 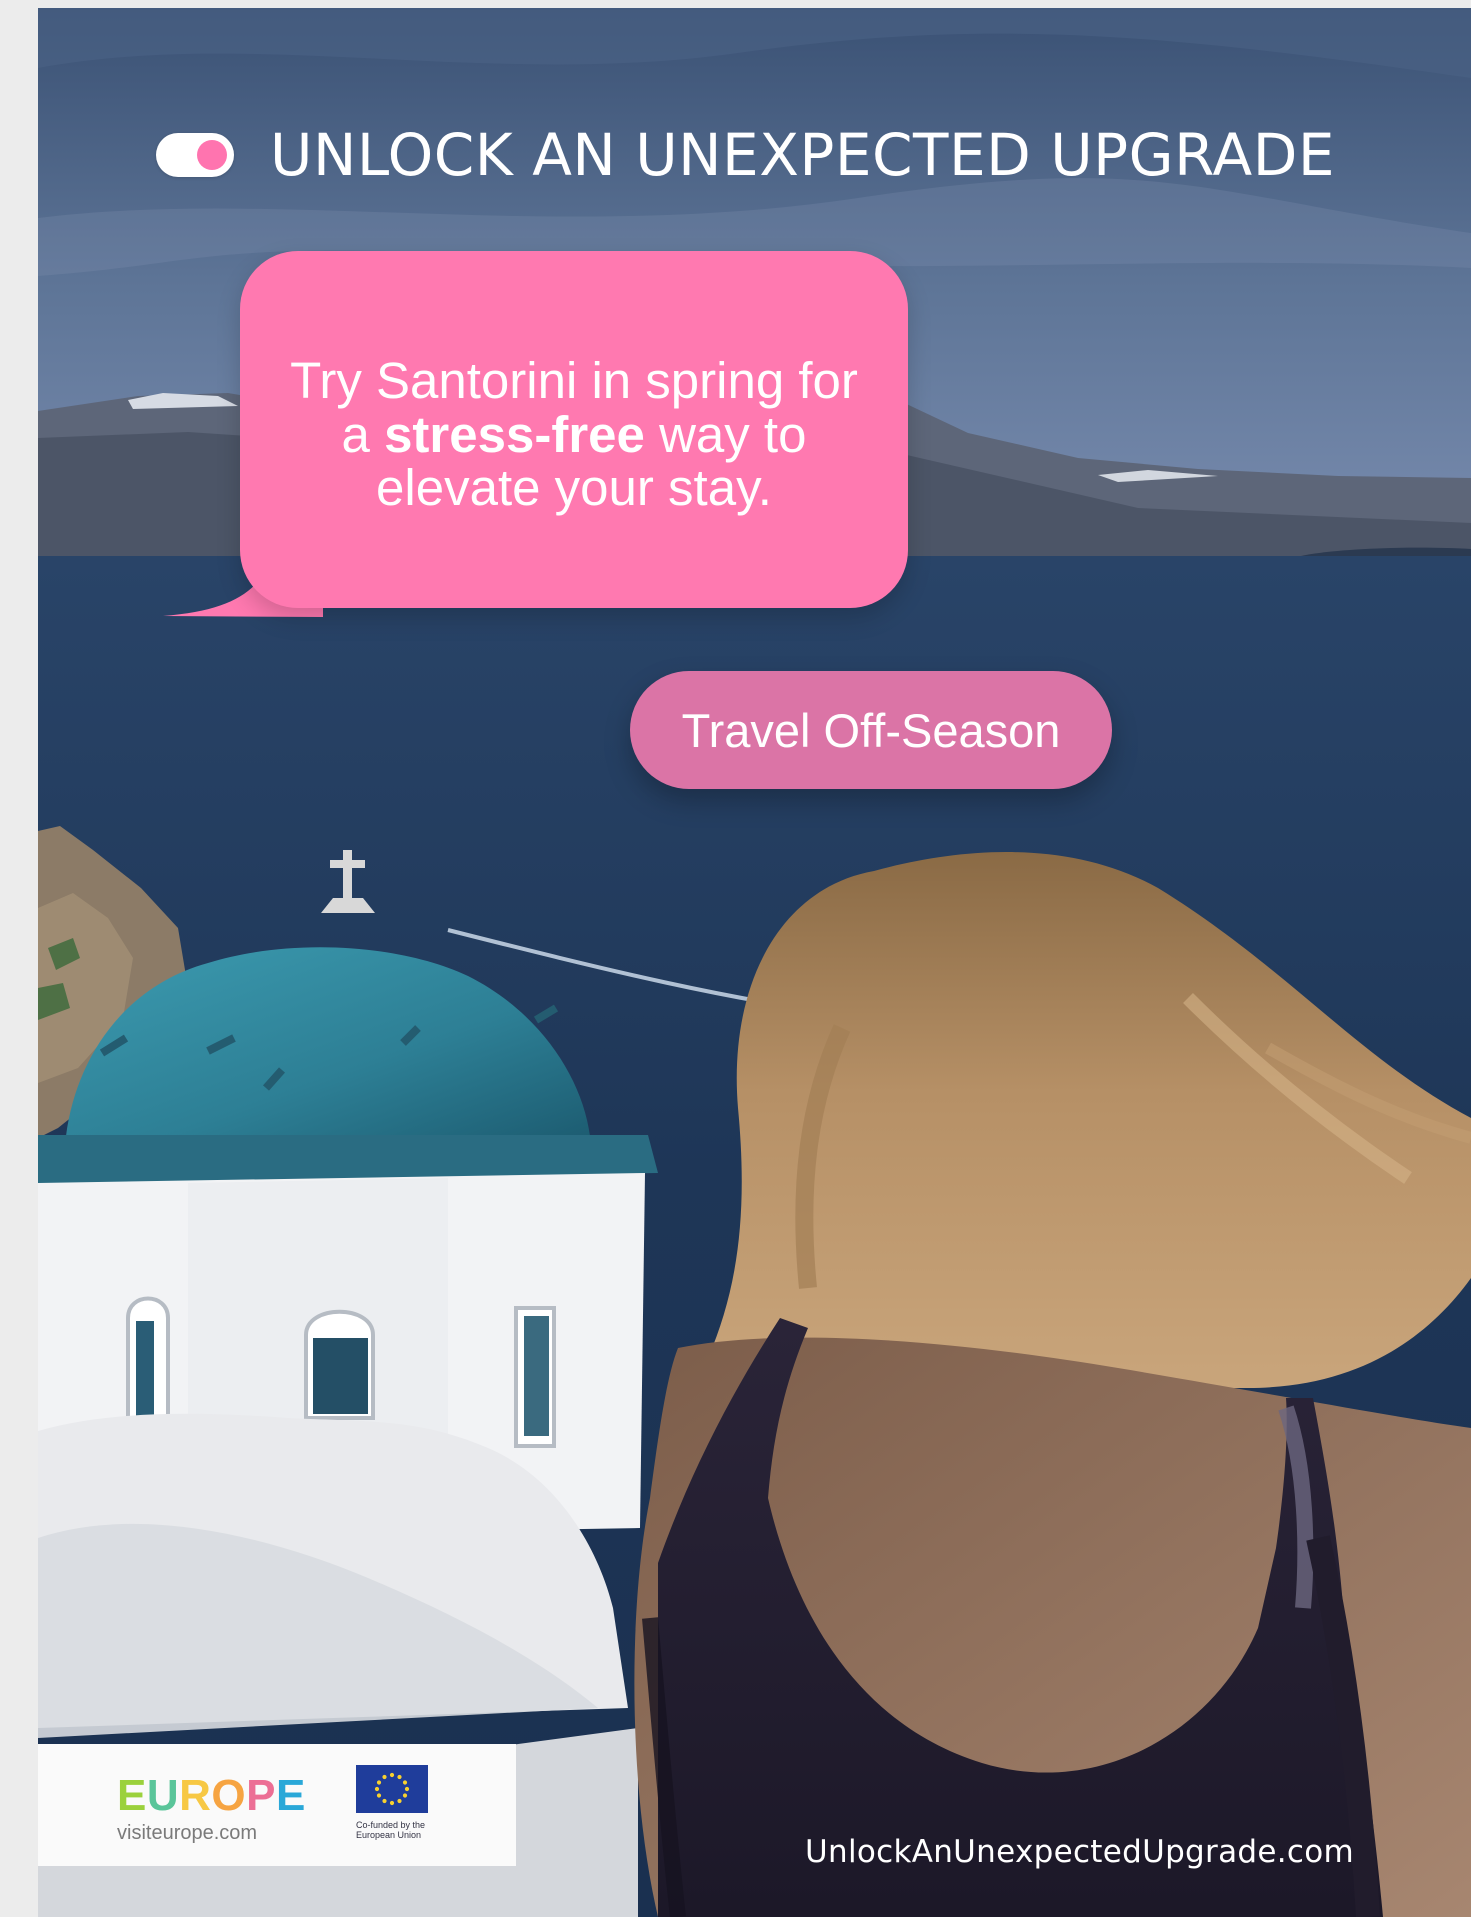 What do you see at coordinates (389, 1835) in the screenshot?
I see `eu-caption-line-2: European Union` at bounding box center [389, 1835].